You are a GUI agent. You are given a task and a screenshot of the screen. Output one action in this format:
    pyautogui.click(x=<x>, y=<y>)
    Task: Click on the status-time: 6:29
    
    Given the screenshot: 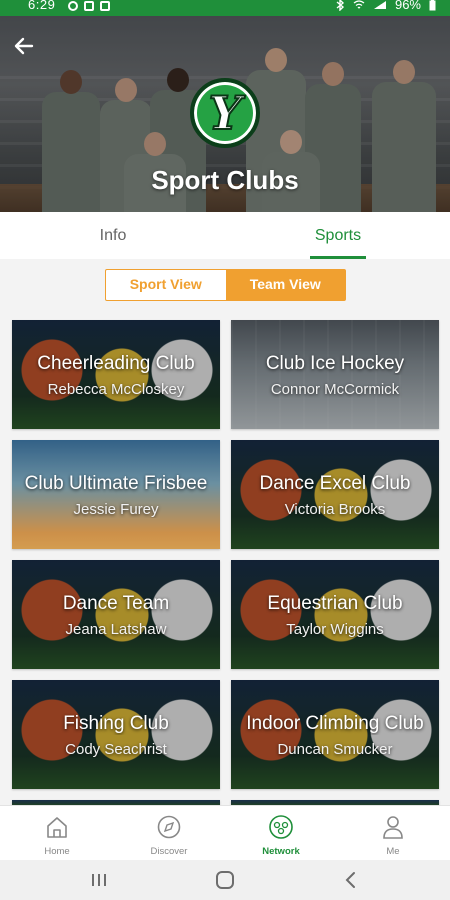 What is the action you would take?
    pyautogui.click(x=42, y=6)
    